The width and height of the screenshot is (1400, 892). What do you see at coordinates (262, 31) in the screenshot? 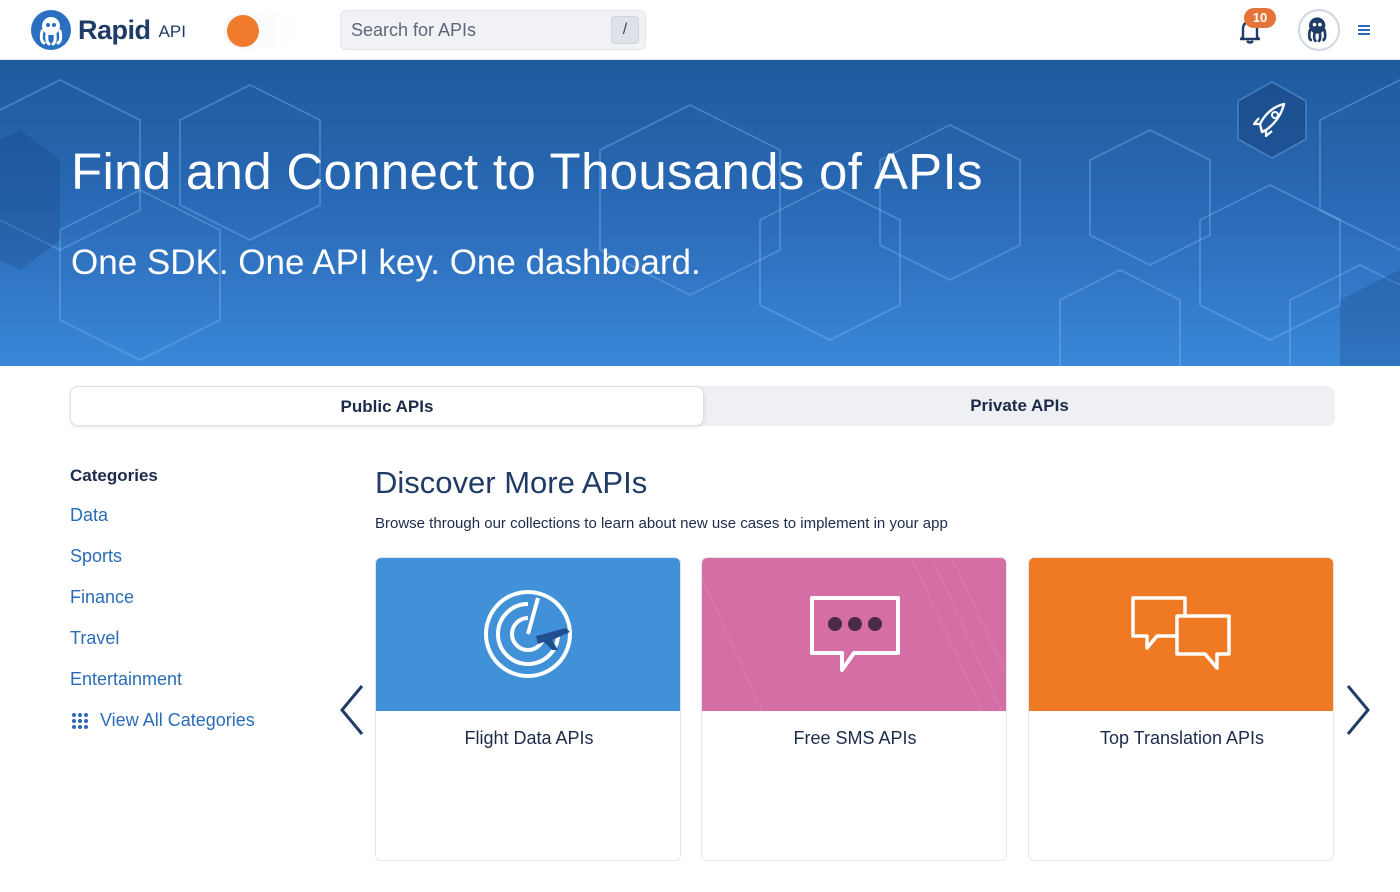
I see `theme-toggle` at bounding box center [262, 31].